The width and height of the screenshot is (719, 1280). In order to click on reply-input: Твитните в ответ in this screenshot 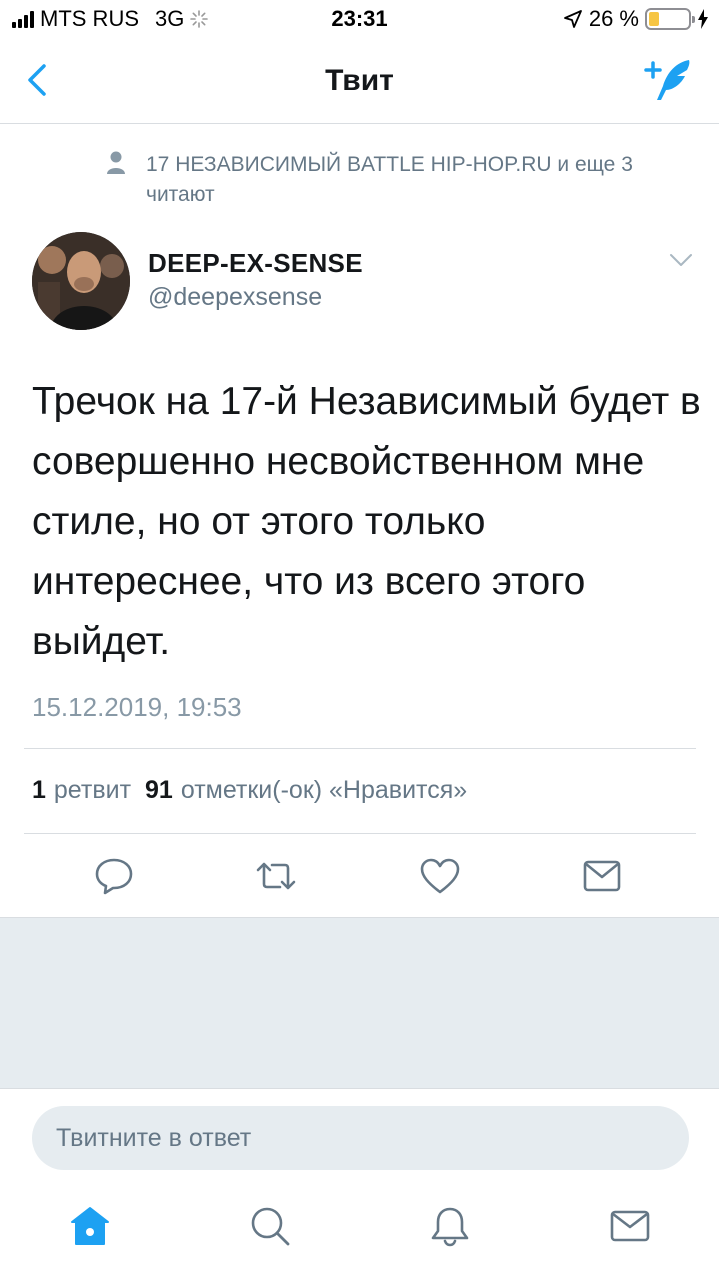, I will do `click(360, 1138)`.